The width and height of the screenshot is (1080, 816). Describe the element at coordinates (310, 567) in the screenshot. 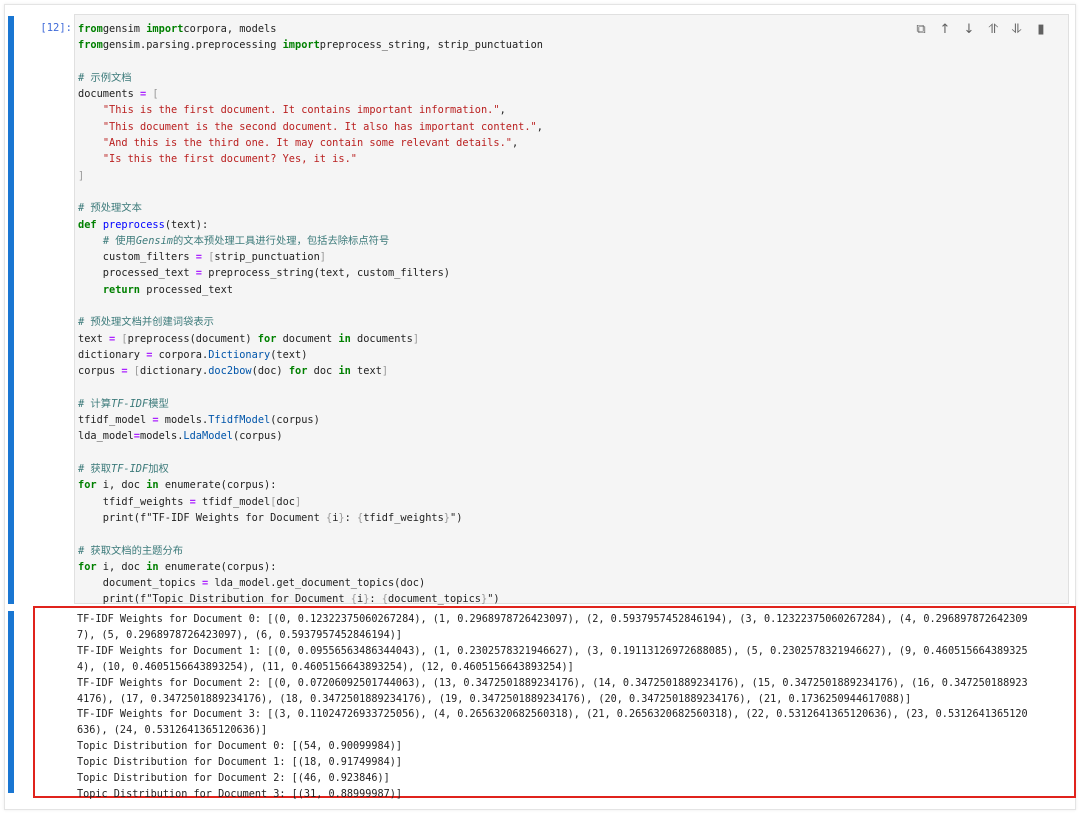

I see `code-line: for i, doc in enumerate(corpus):` at that location.